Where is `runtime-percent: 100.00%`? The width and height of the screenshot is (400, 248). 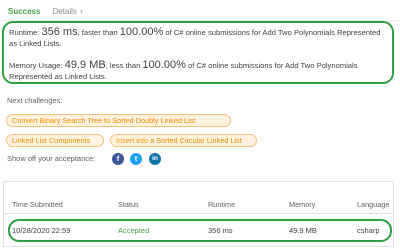 runtime-percent: 100.00% is located at coordinates (141, 32).